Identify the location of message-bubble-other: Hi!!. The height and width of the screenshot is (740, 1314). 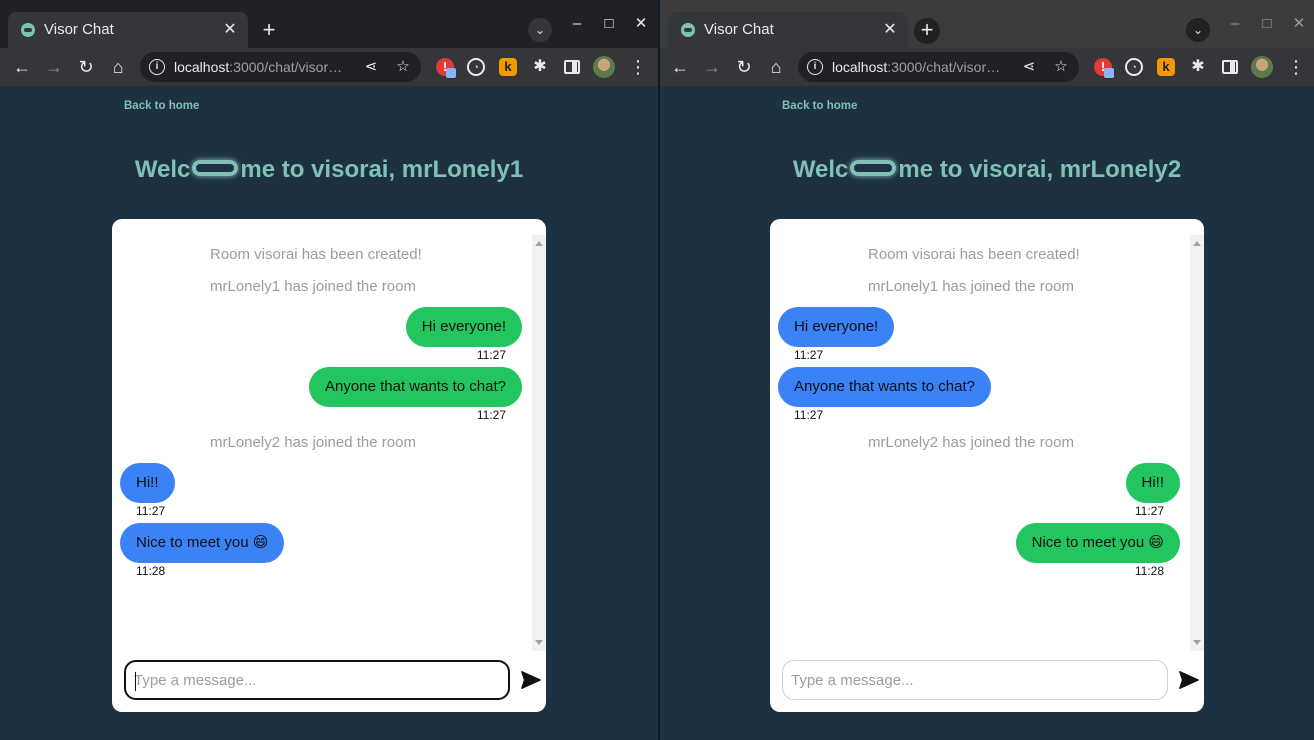
(147, 483).